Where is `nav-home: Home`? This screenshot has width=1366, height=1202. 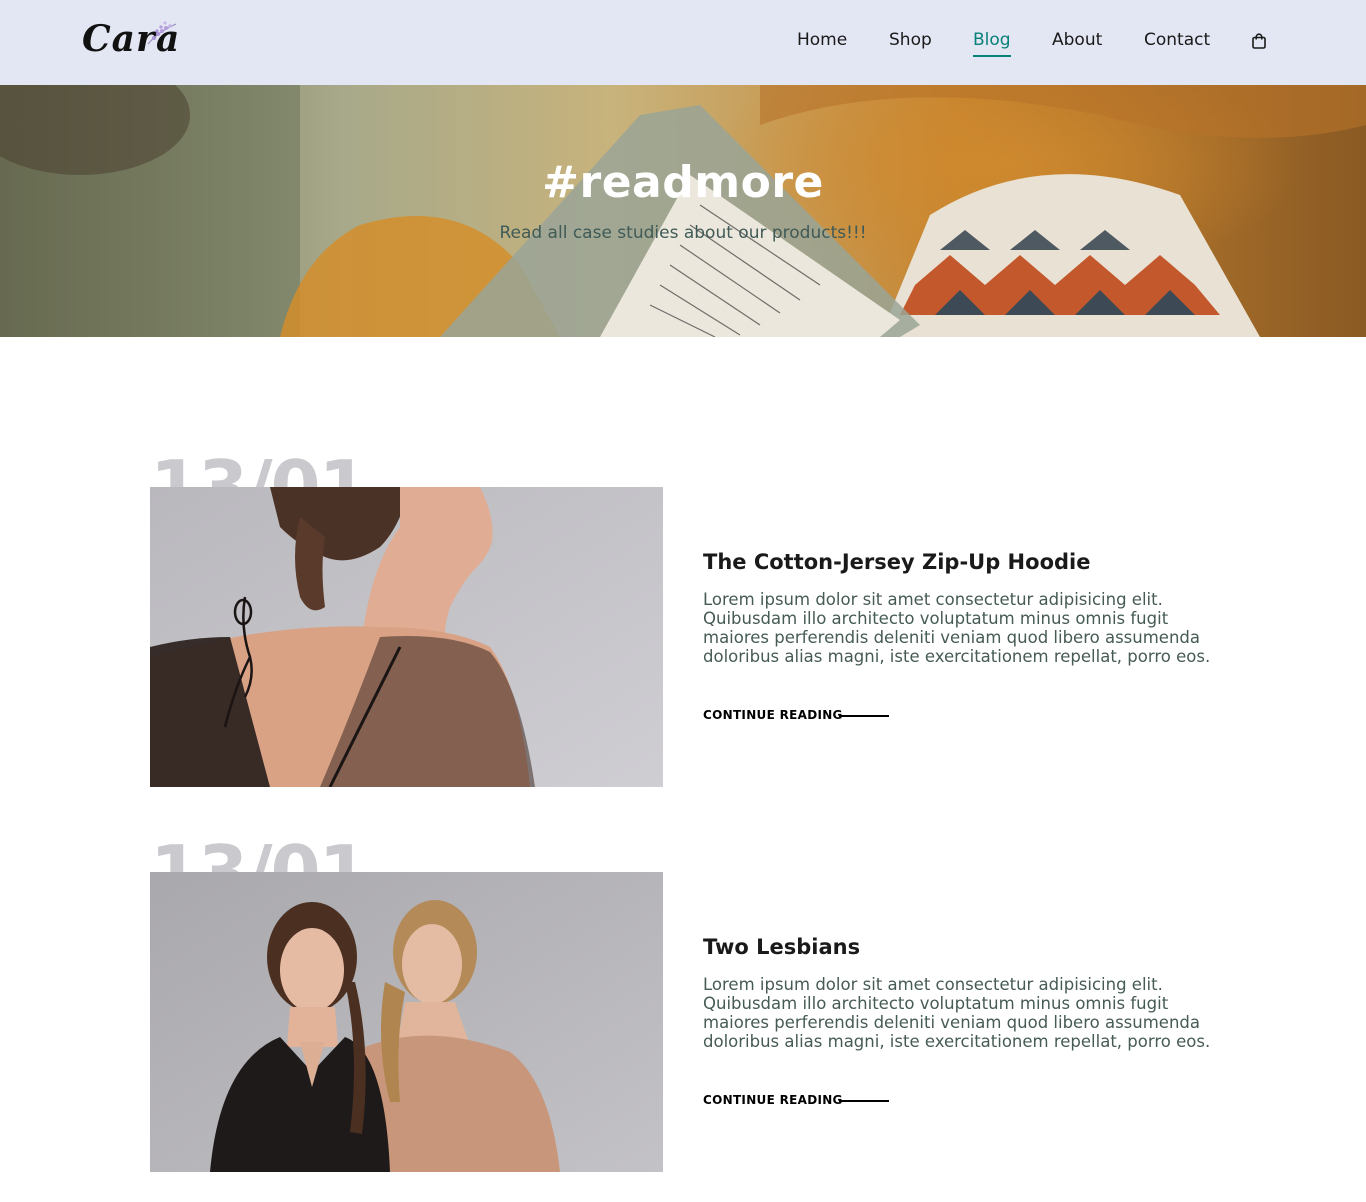 nav-home: Home is located at coordinates (822, 40).